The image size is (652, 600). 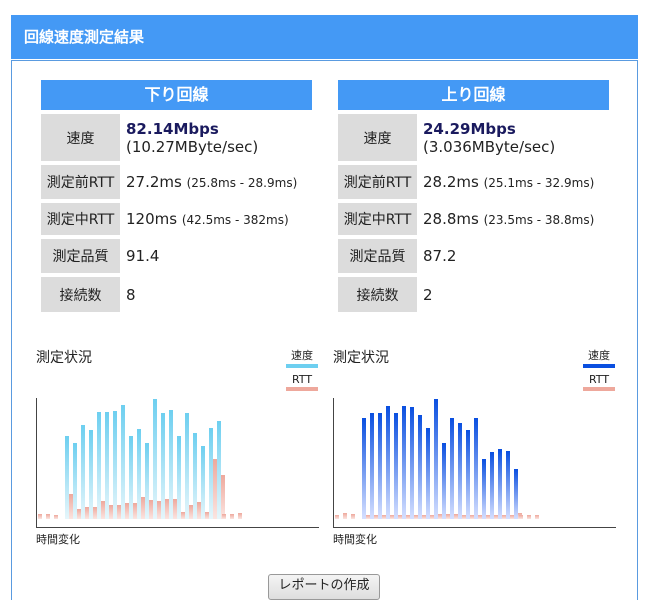 I want to click on value: 8, so click(x=131, y=294).